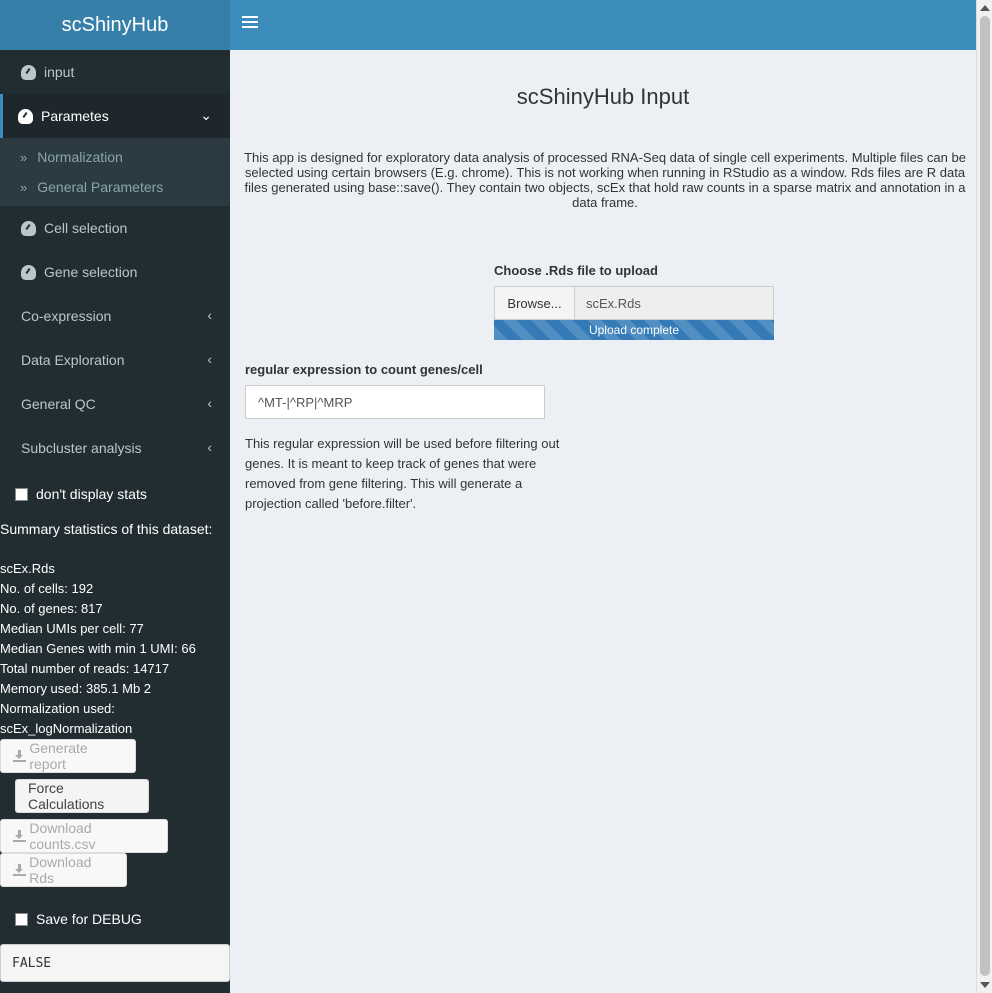 This screenshot has width=992, height=993. What do you see at coordinates (603, 96) in the screenshot?
I see `page-title: scShinyHub Input` at bounding box center [603, 96].